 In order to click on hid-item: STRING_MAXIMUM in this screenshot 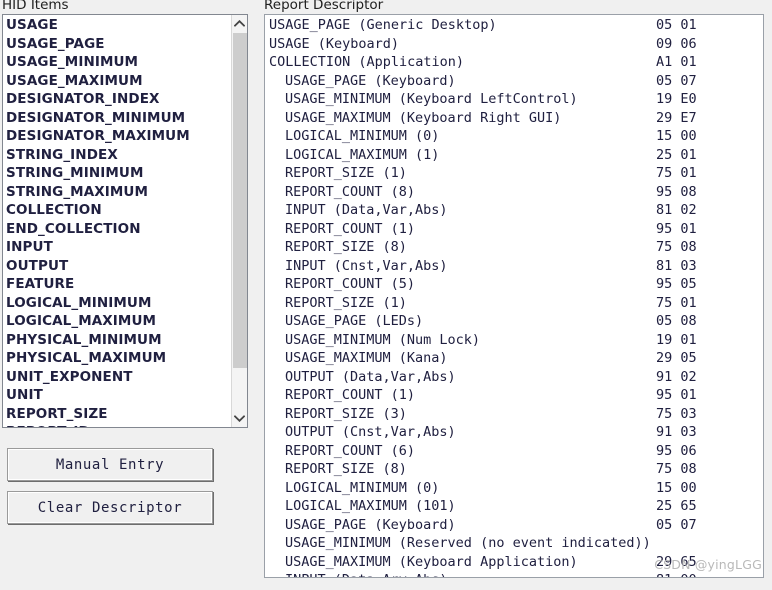, I will do `click(118, 192)`.